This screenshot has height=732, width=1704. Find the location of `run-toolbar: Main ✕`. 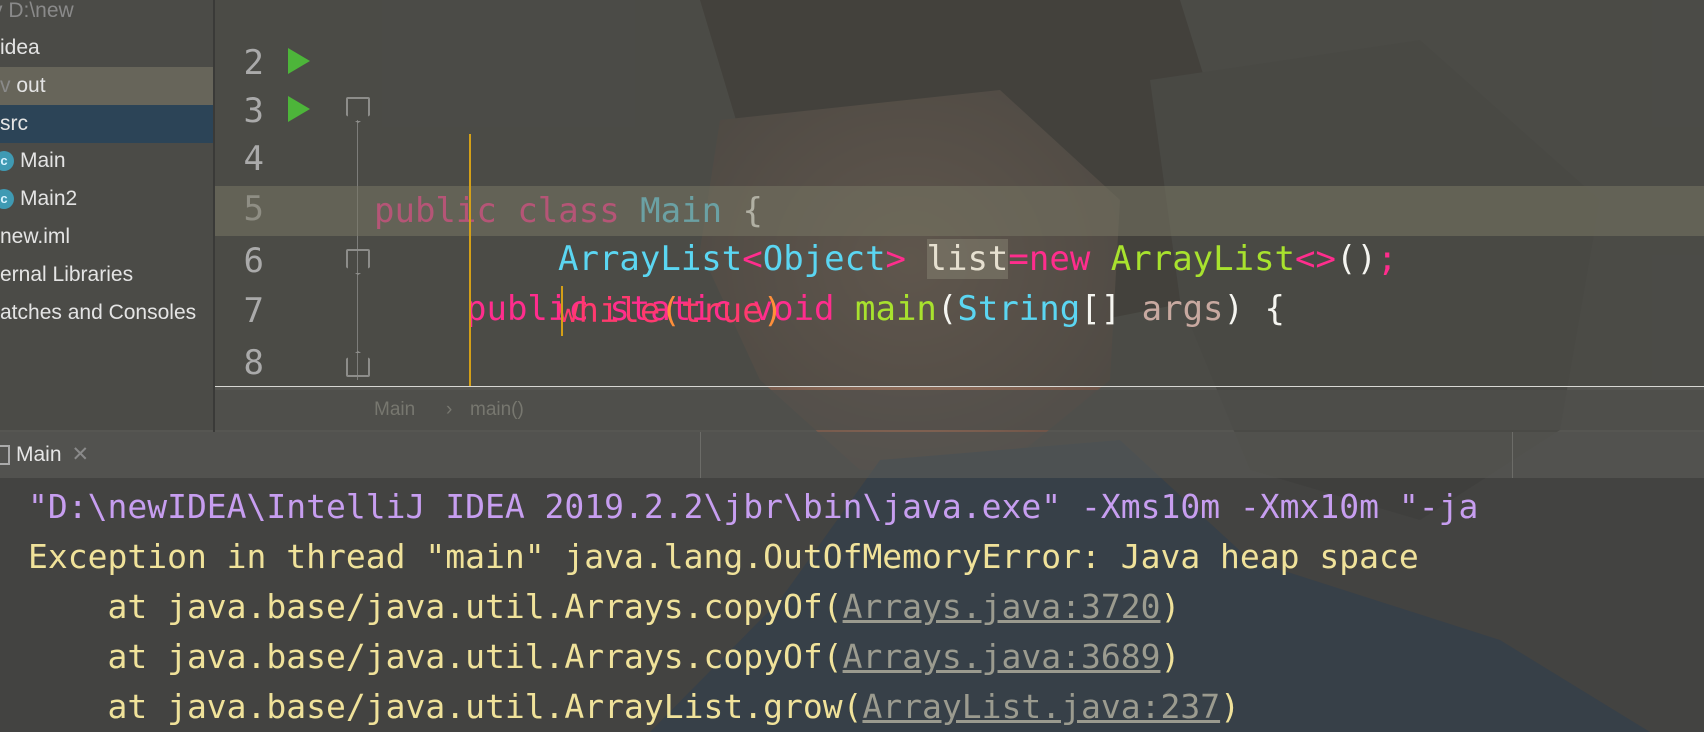

run-toolbar: Main ✕ is located at coordinates (852, 455).